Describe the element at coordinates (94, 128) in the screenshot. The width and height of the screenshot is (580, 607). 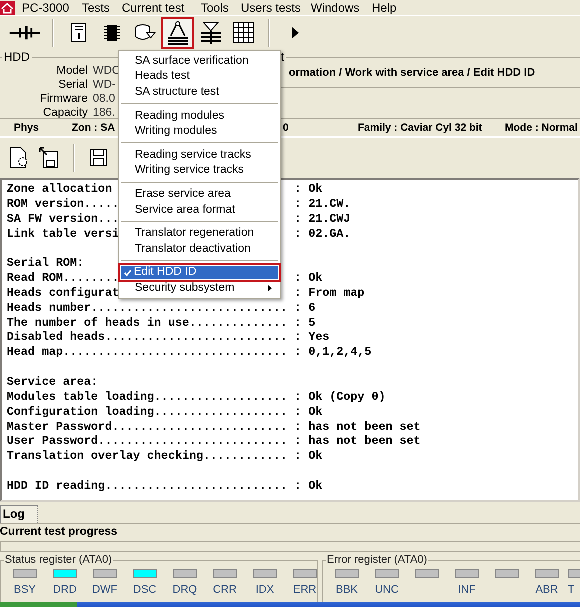
I see `status-text: Zon : SA` at that location.